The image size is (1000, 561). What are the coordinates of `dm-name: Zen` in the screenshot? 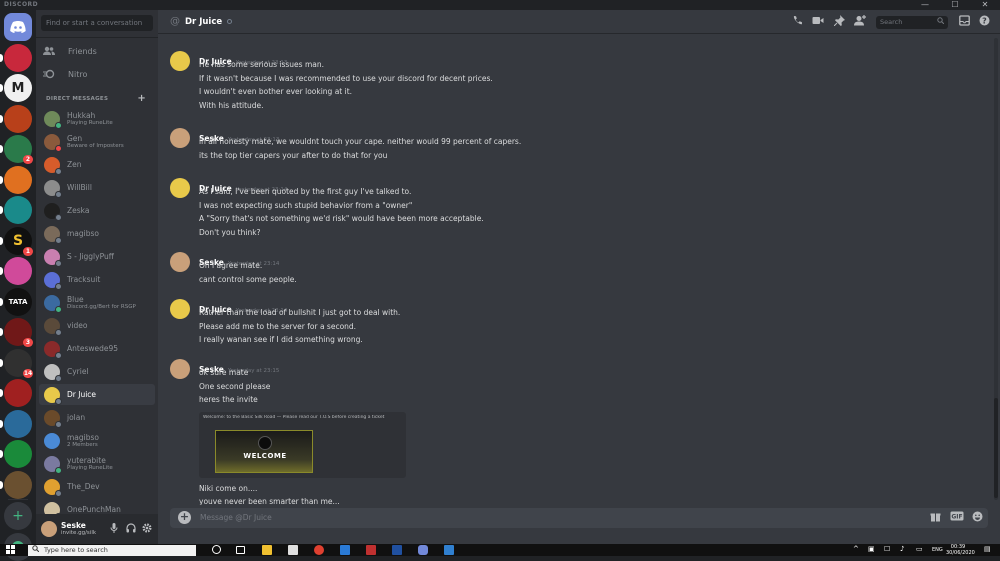 It's located at (74, 164).